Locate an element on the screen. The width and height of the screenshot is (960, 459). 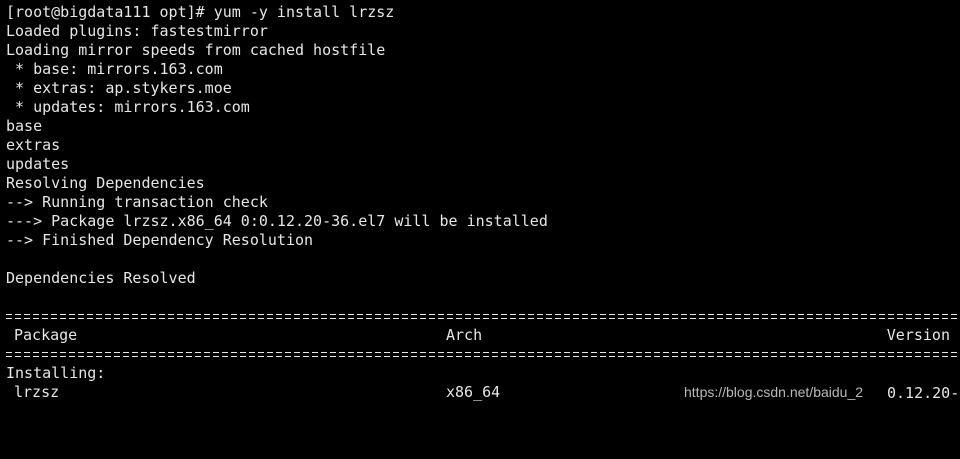
section-label: Installing: is located at coordinates (56, 373).